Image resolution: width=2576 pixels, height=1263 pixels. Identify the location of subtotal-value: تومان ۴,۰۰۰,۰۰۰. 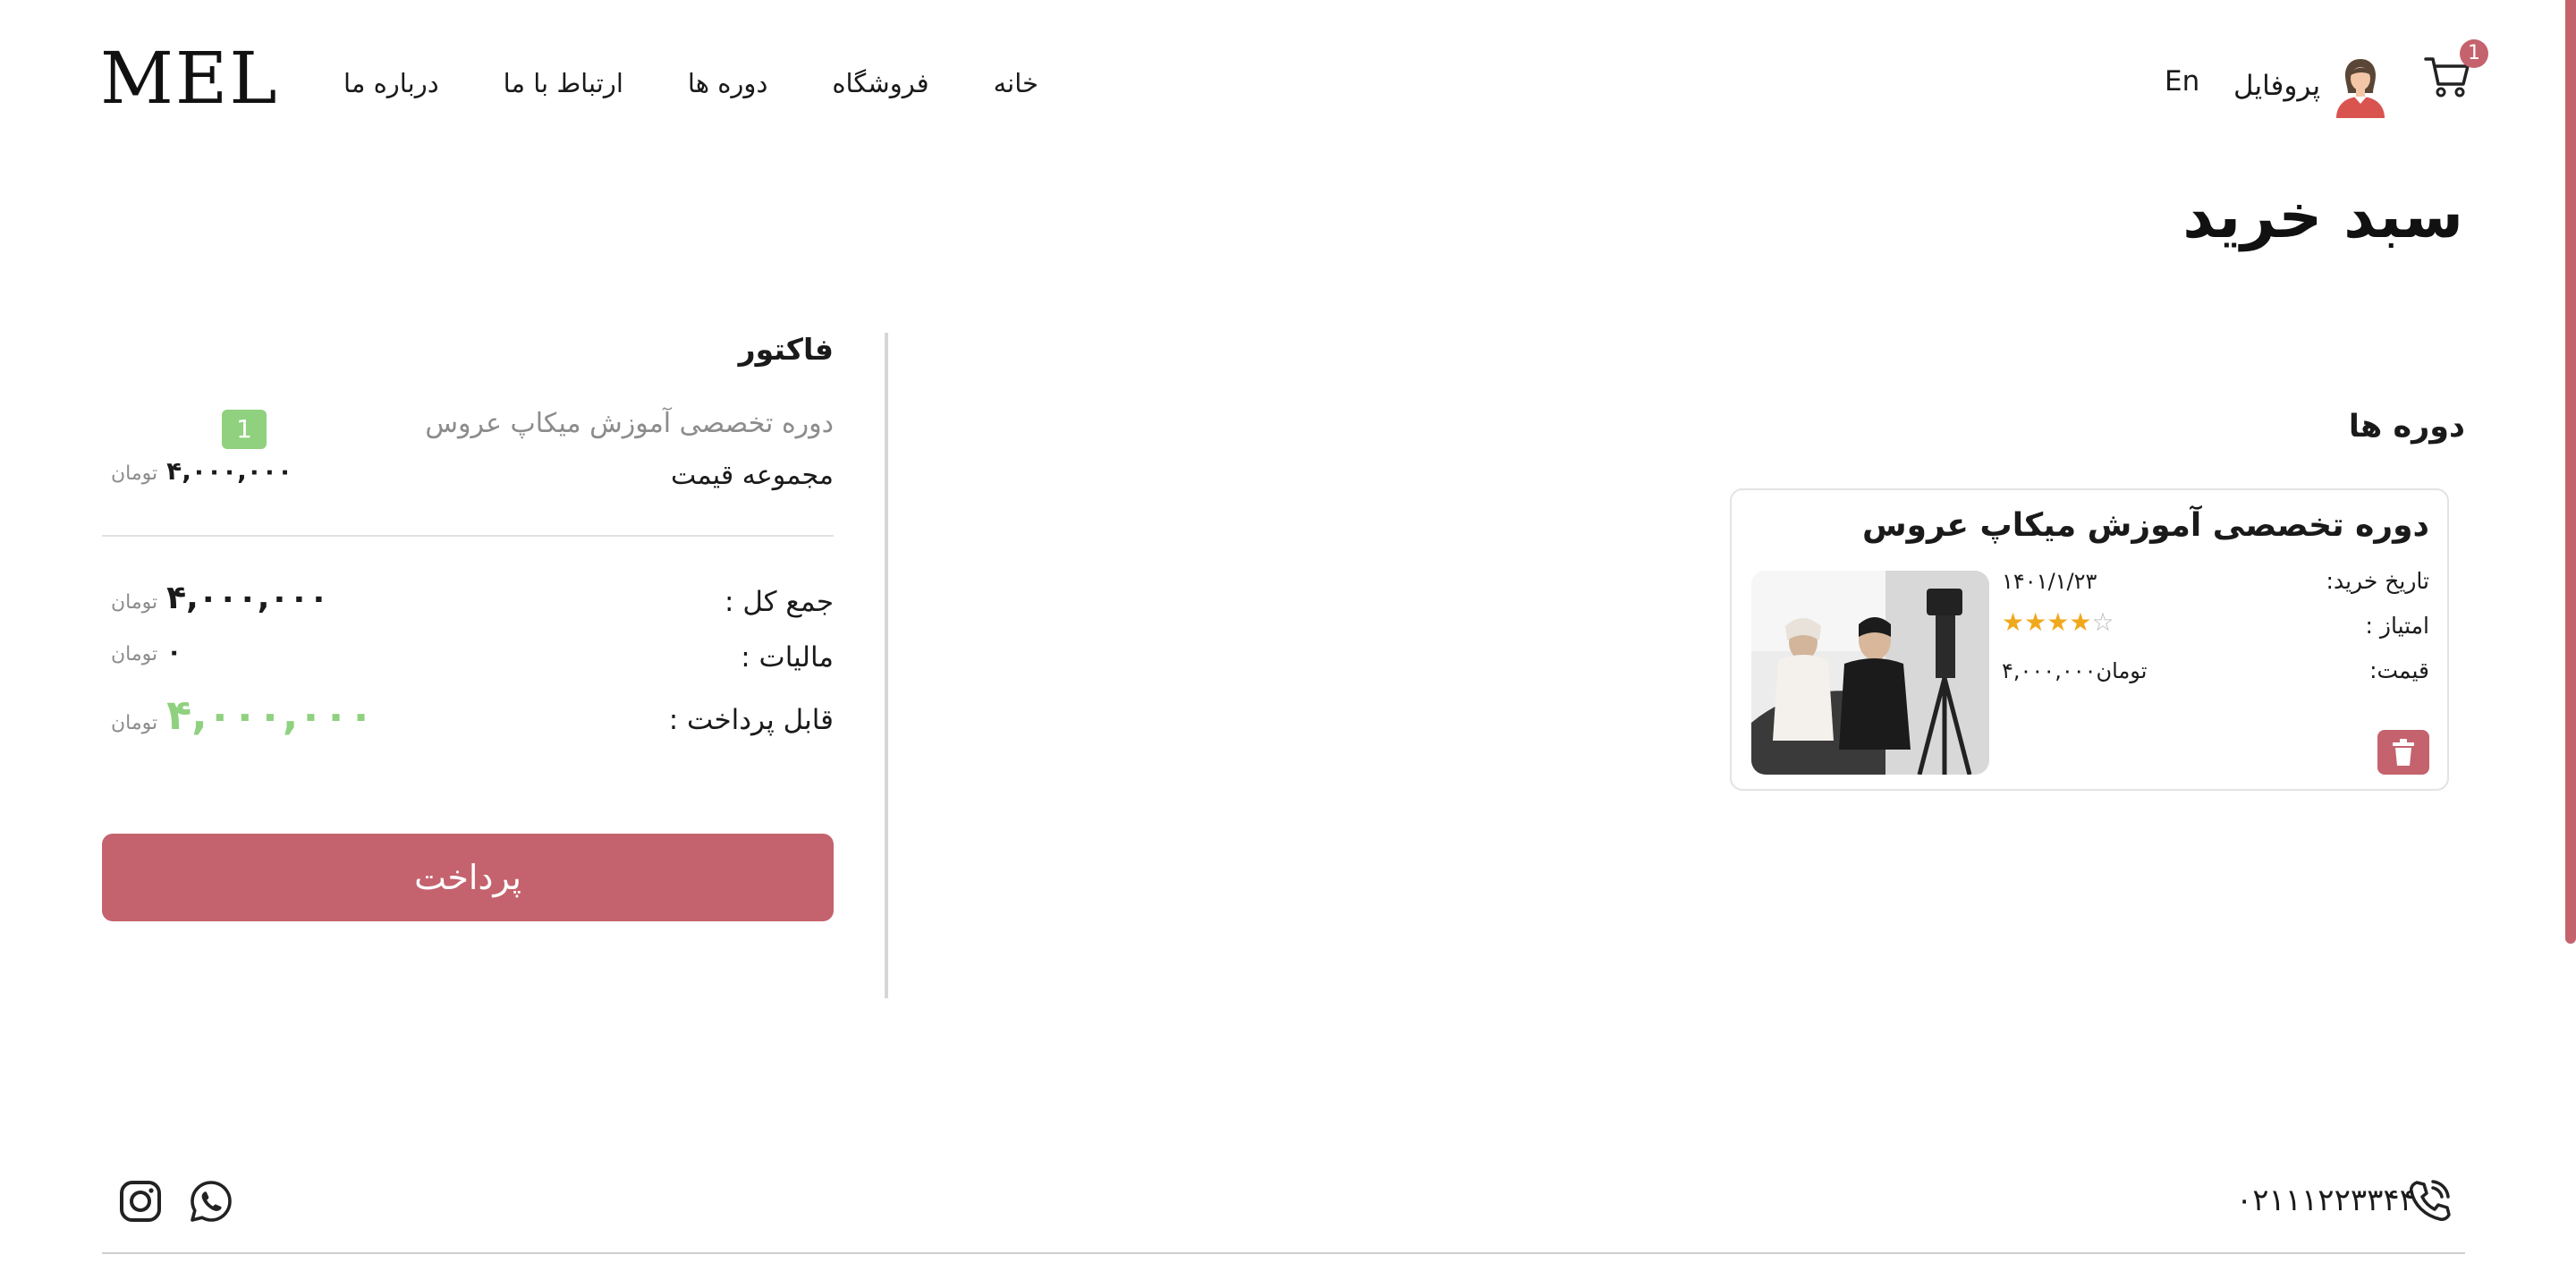
(201, 471).